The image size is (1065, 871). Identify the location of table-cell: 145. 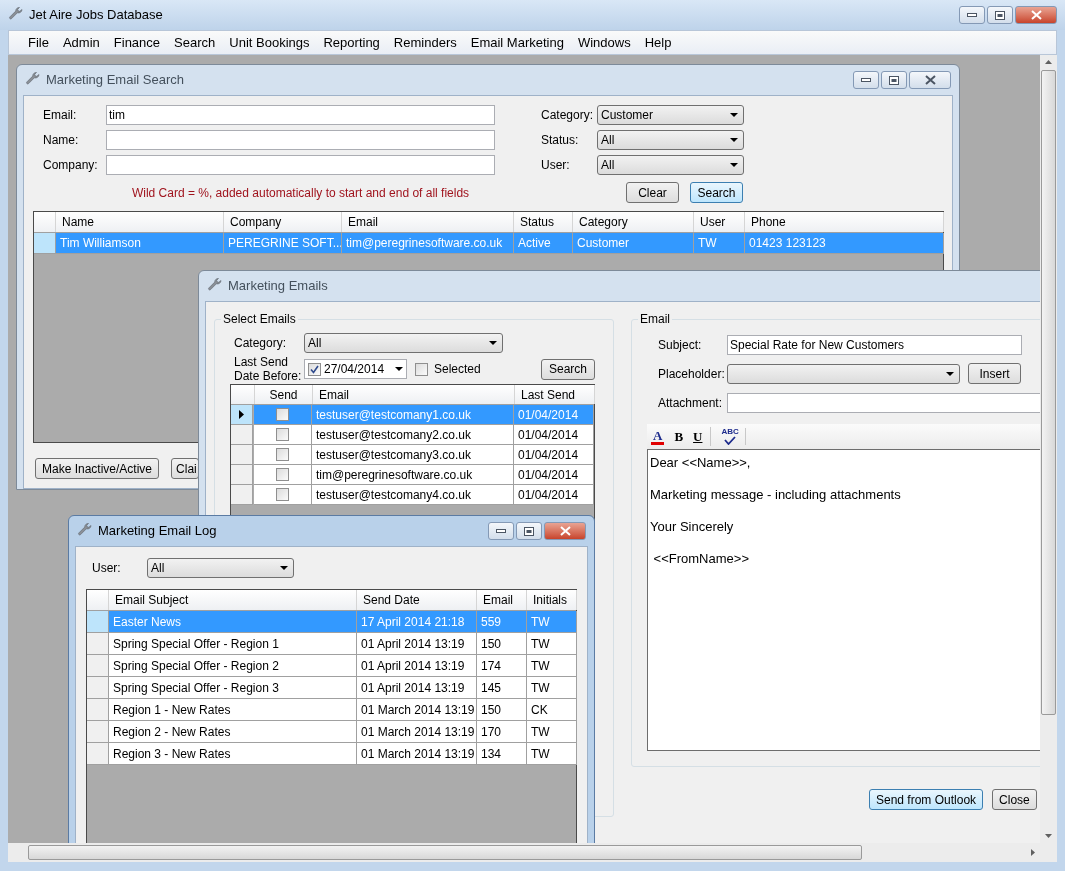
(502, 688).